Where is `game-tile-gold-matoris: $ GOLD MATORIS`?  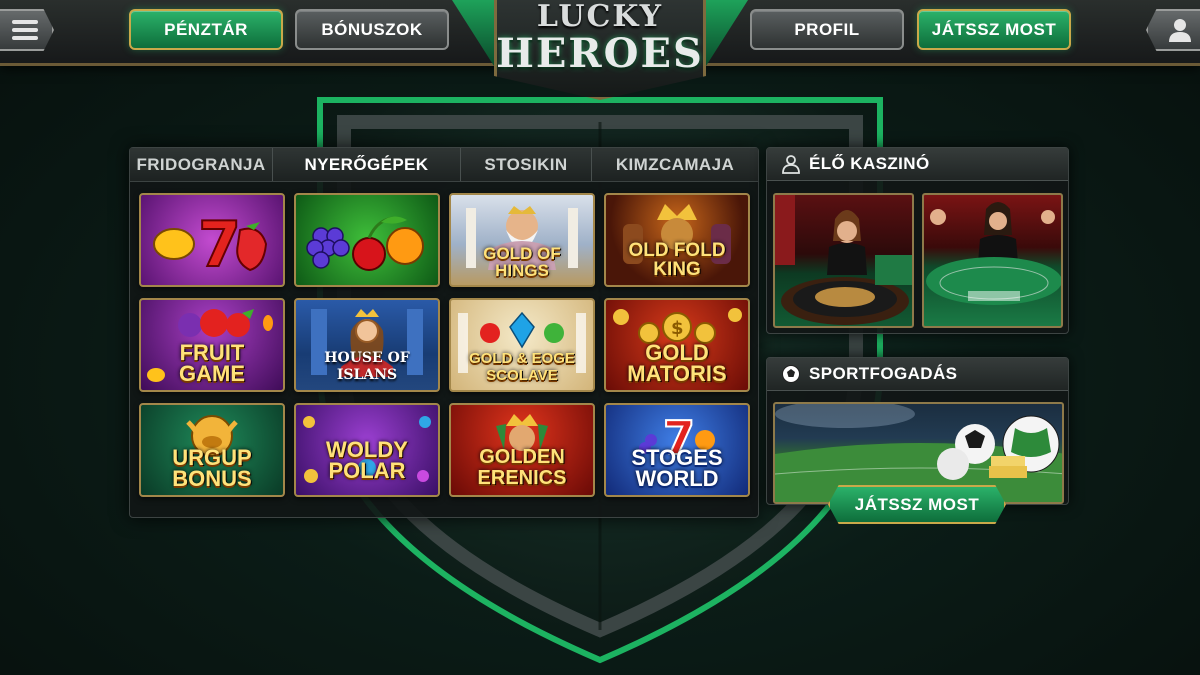
game-tile-gold-matoris: $ GOLD MATORIS is located at coordinates (677, 345).